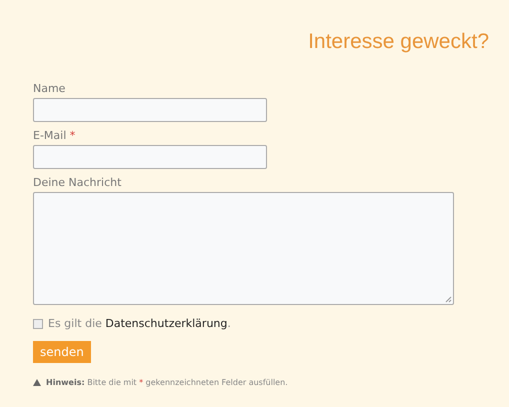 Image resolution: width=509 pixels, height=407 pixels. Describe the element at coordinates (54, 136) in the screenshot. I see `field-label: E-Mail *` at that location.